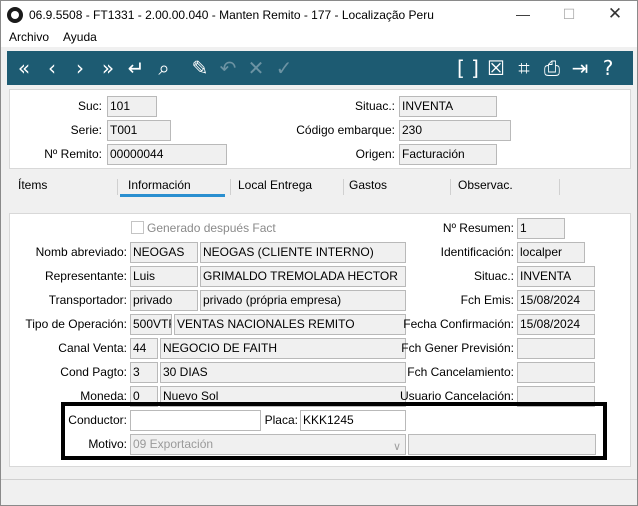 Image resolution: width=638 pixels, height=506 pixels. What do you see at coordinates (493, 276) in the screenshot?
I see `info-situac-label: Situac.:` at bounding box center [493, 276].